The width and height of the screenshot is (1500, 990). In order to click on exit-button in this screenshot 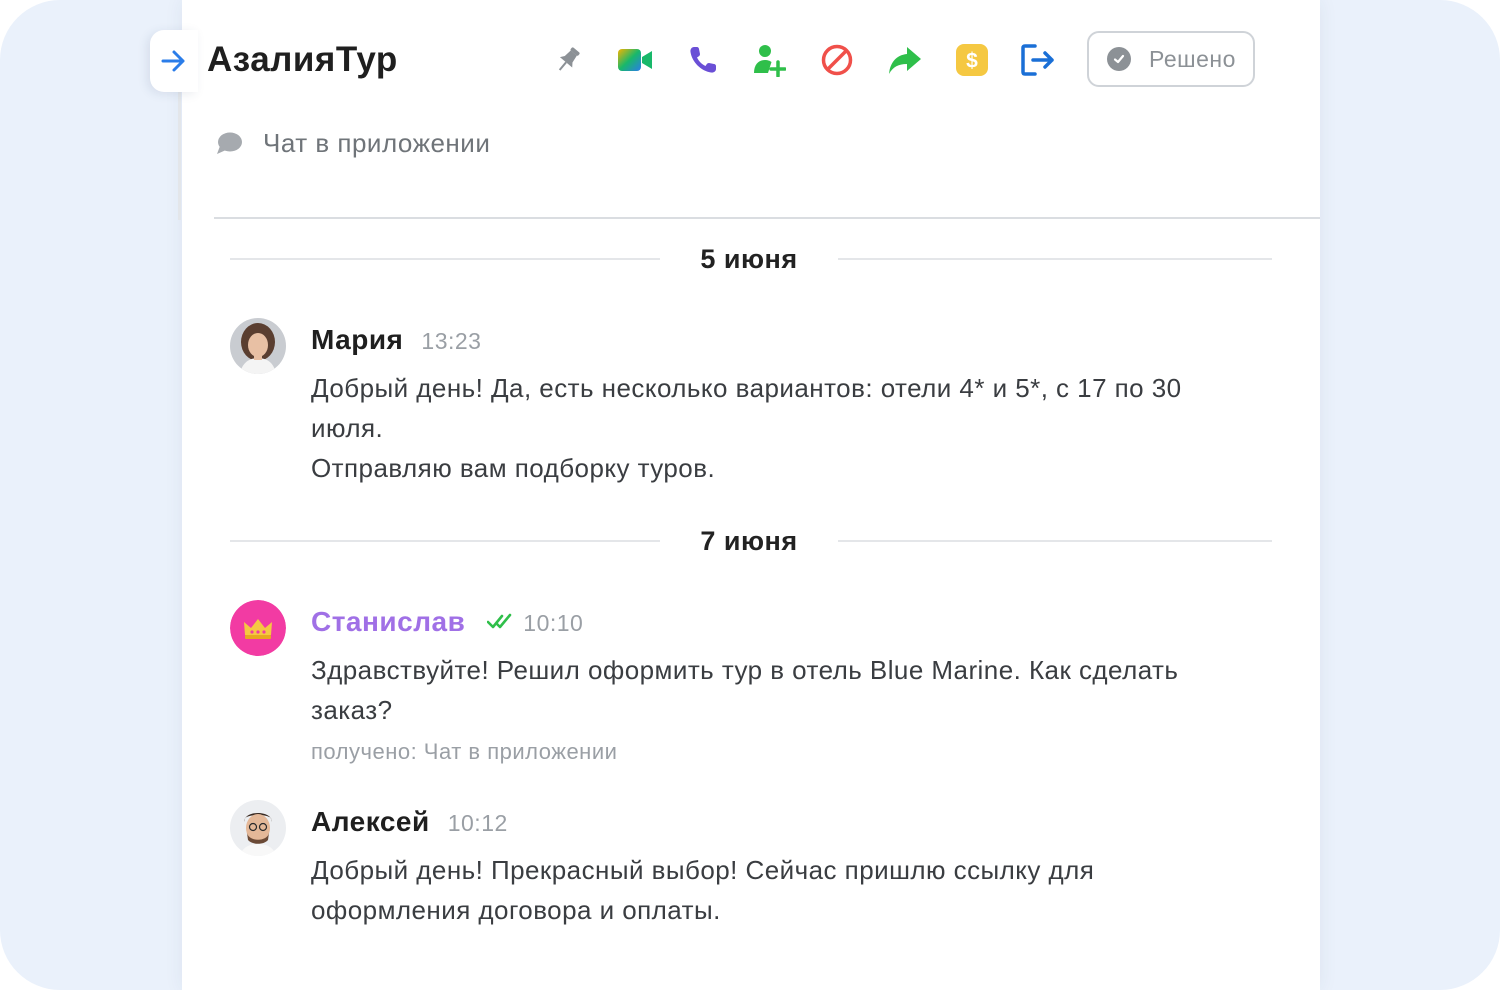, I will do `click(1038, 60)`.